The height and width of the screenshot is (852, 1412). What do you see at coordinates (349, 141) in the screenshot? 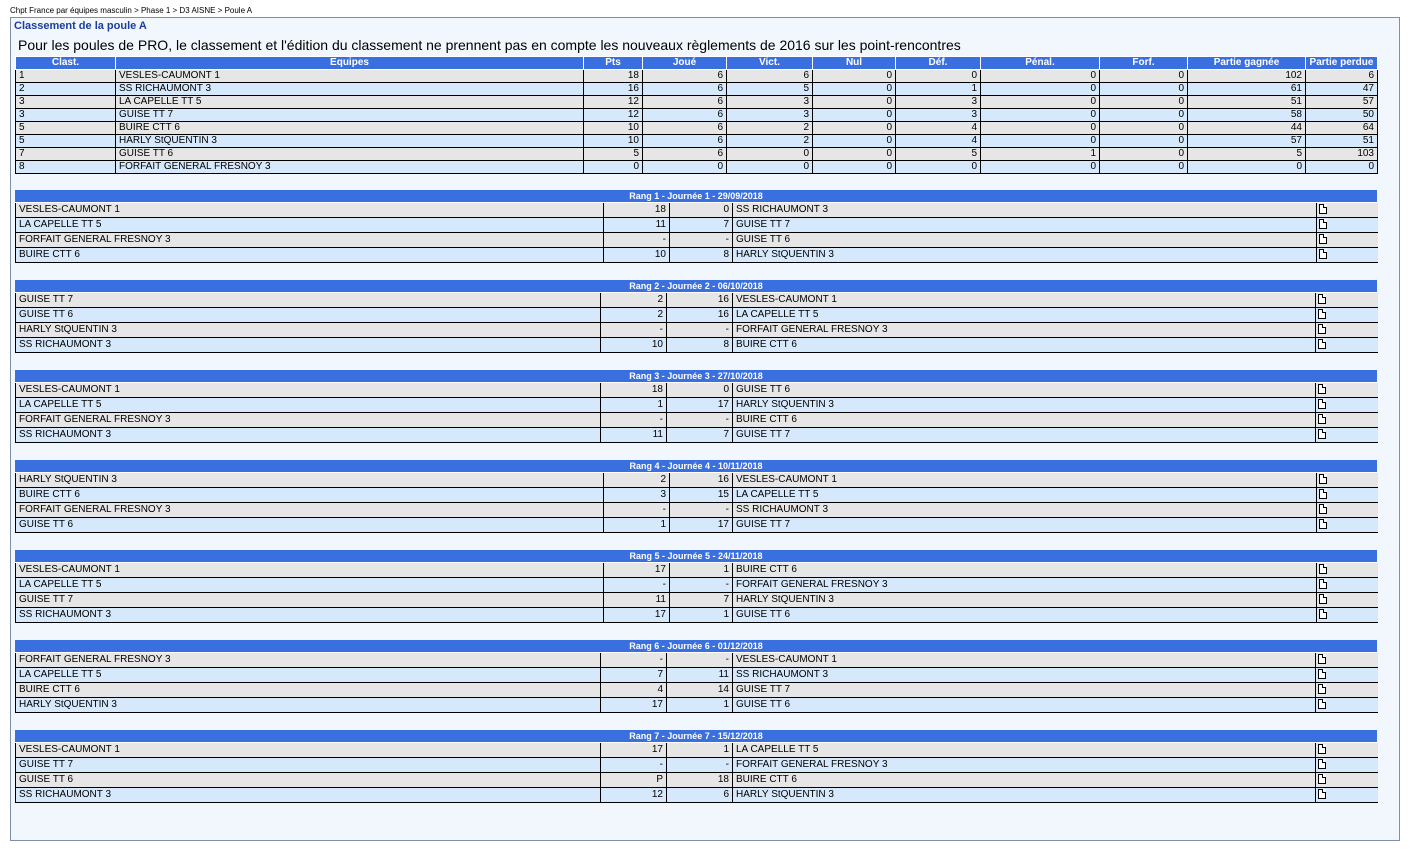
I see `team-name-cell: HARLY StQUENTIN 3` at bounding box center [349, 141].